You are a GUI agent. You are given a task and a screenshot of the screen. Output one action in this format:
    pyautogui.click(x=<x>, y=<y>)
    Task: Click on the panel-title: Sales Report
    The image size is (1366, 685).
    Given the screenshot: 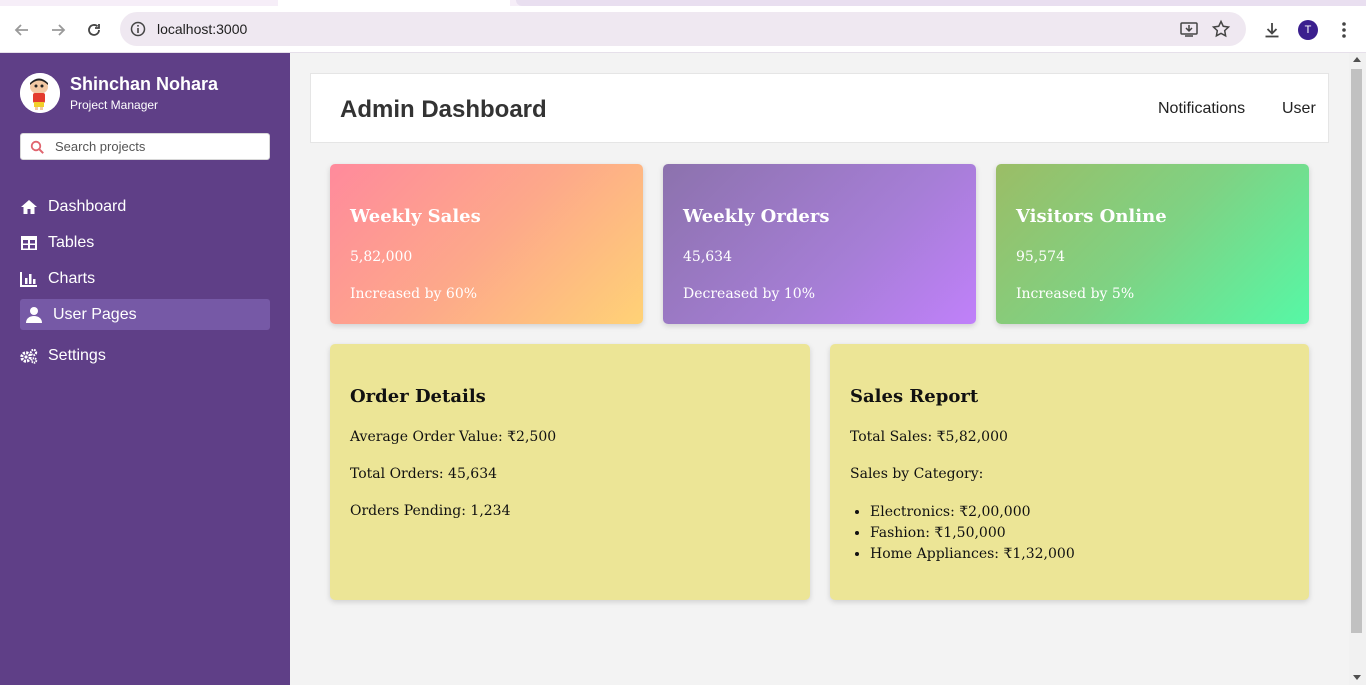 What is the action you would take?
    pyautogui.click(x=914, y=396)
    